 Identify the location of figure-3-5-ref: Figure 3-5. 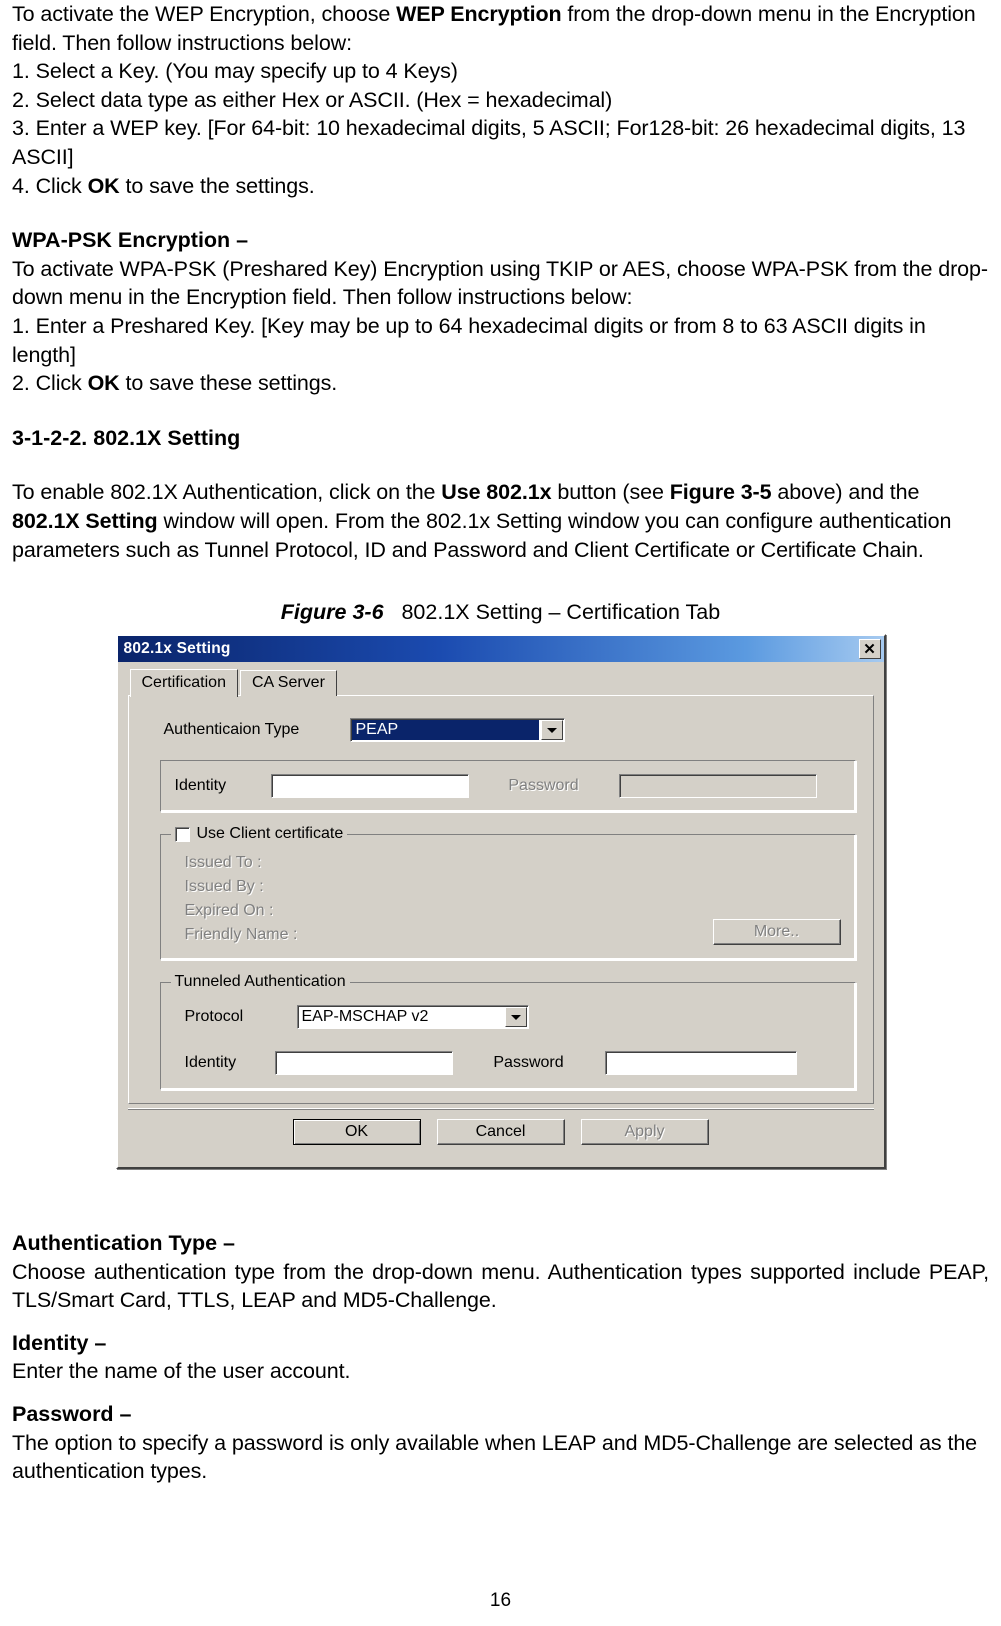
(720, 492).